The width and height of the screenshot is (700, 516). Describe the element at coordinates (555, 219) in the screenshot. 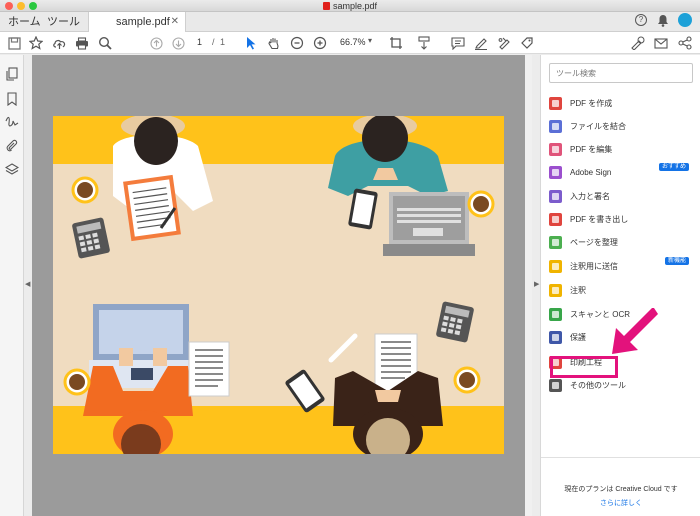

I see `export-pdf-icon` at that location.